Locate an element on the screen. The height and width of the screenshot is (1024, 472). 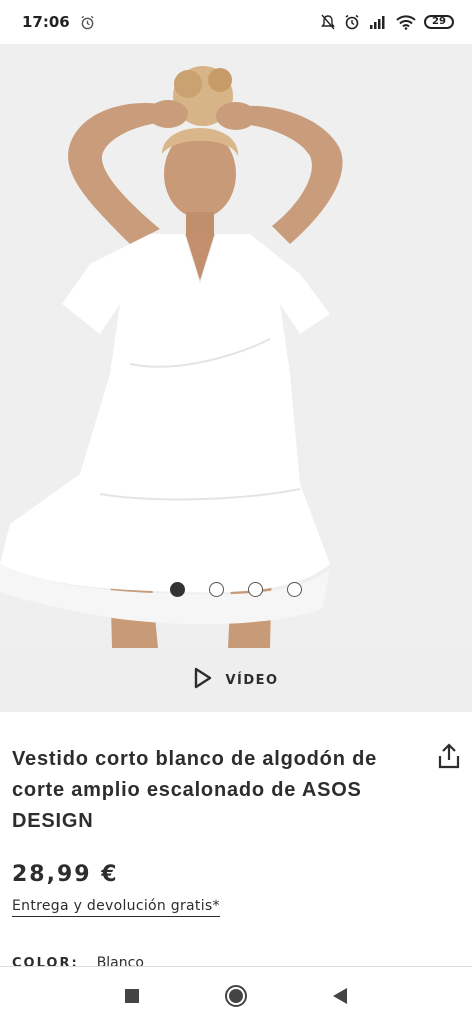
battery-icon: 29 is located at coordinates (439, 22).